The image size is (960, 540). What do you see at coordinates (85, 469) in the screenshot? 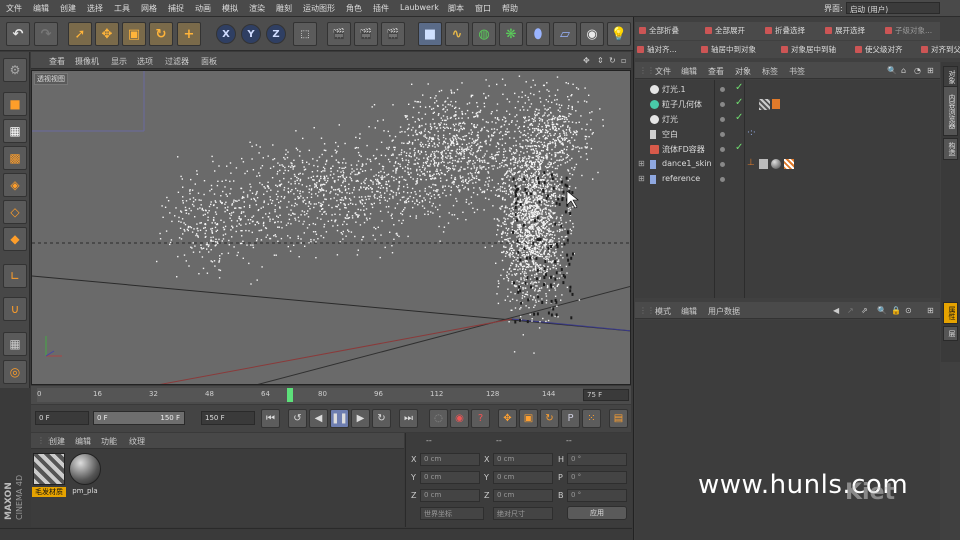
I see `pm-material-swatch` at bounding box center [85, 469].